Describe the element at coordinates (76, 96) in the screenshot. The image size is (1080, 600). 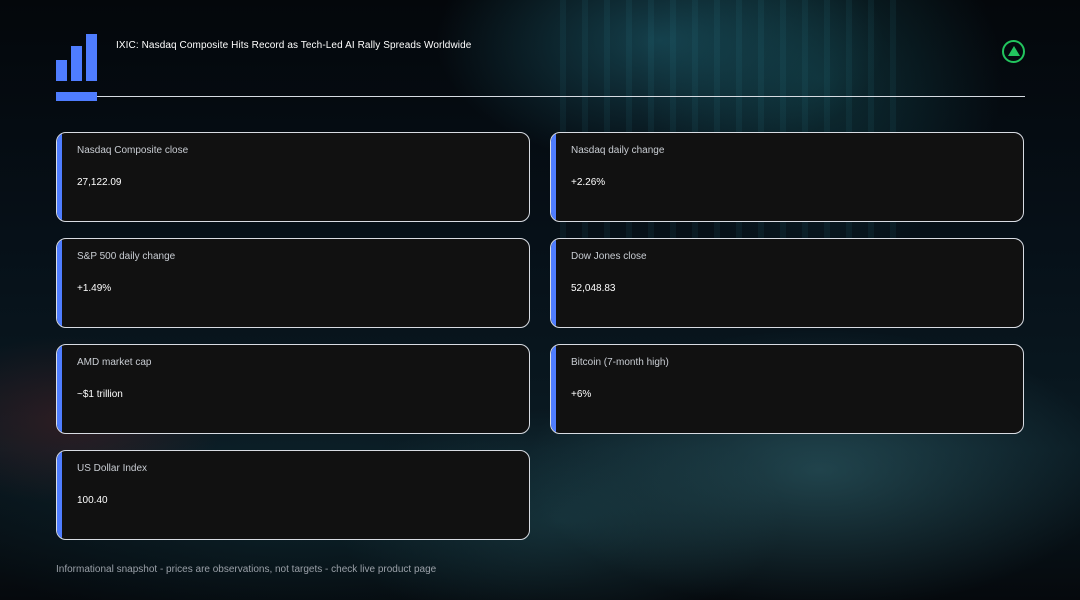
I see `header-accent-bar` at that location.